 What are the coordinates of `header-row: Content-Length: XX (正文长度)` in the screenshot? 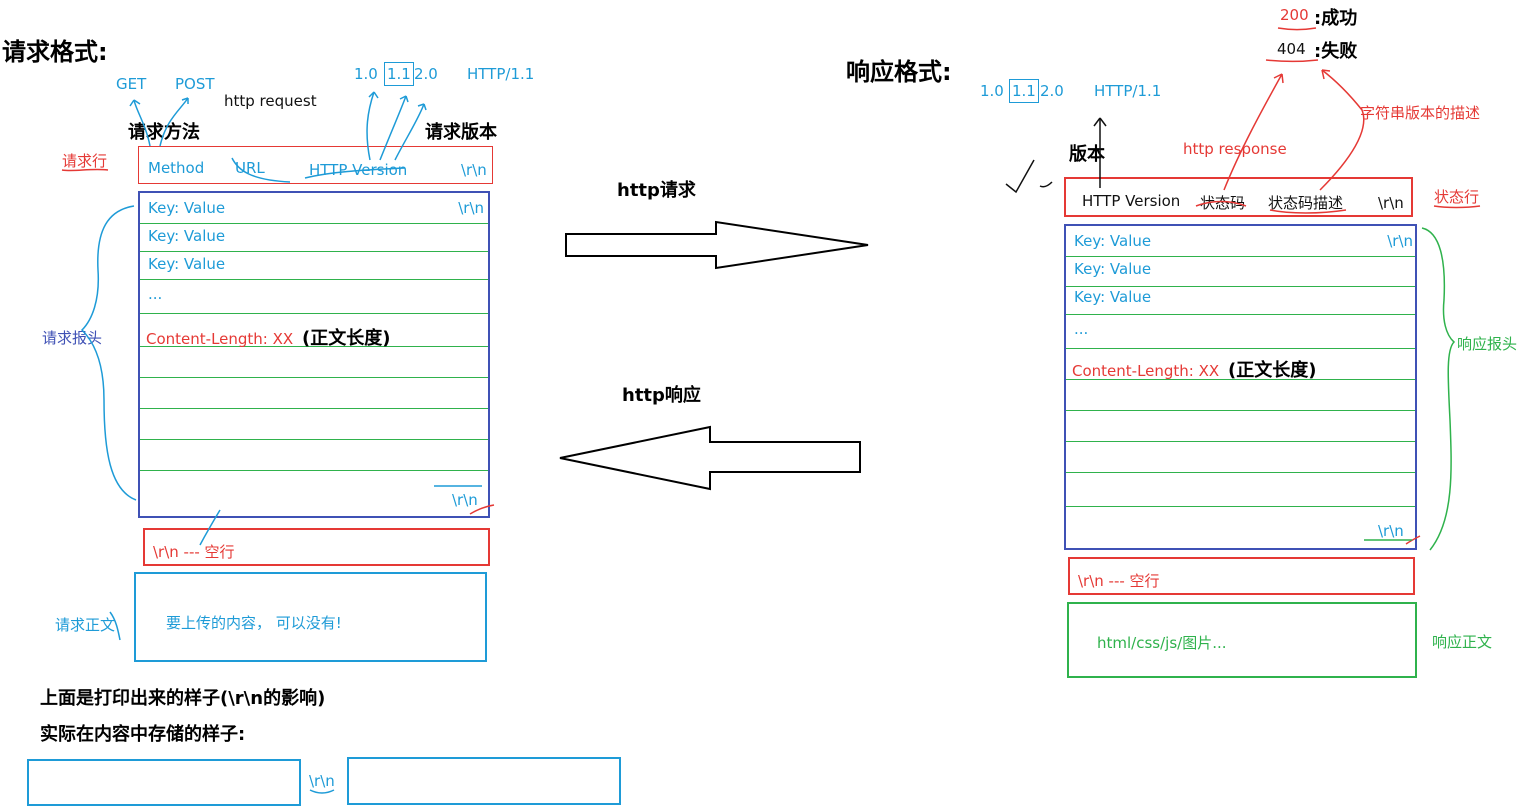 It's located at (314, 331).